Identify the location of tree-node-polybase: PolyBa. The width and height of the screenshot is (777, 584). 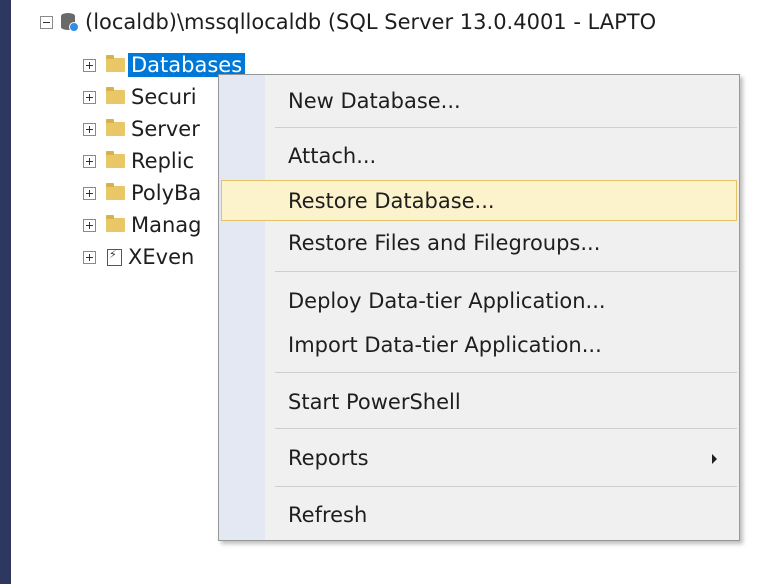
(142, 193).